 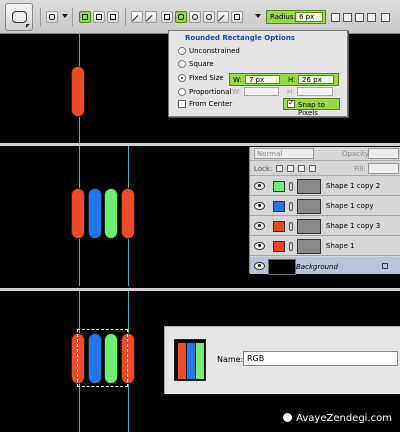 What do you see at coordinates (240, 38) in the screenshot?
I see `panel-title: Rounded Rectangle Options` at bounding box center [240, 38].